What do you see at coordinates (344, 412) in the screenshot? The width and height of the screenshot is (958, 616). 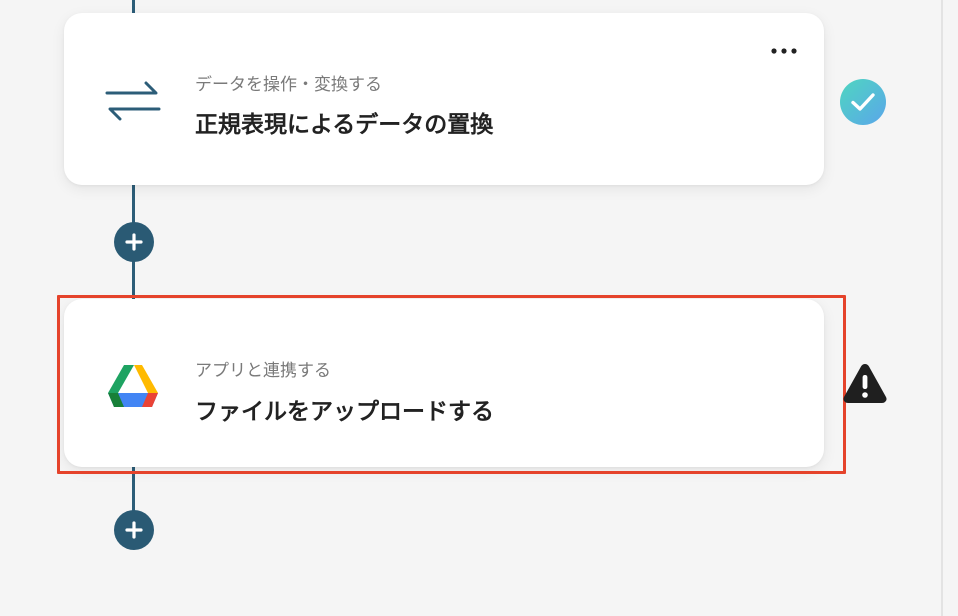 I see `step-title: ファイルをアップロードする` at bounding box center [344, 412].